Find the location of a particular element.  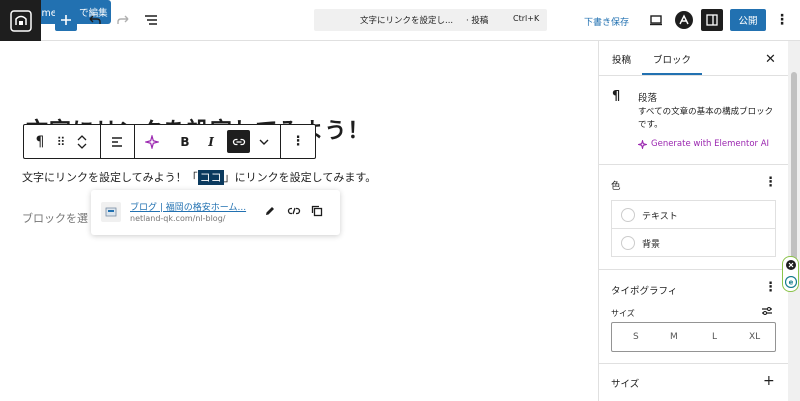

settings-sliders-icon is located at coordinates (767, 311).